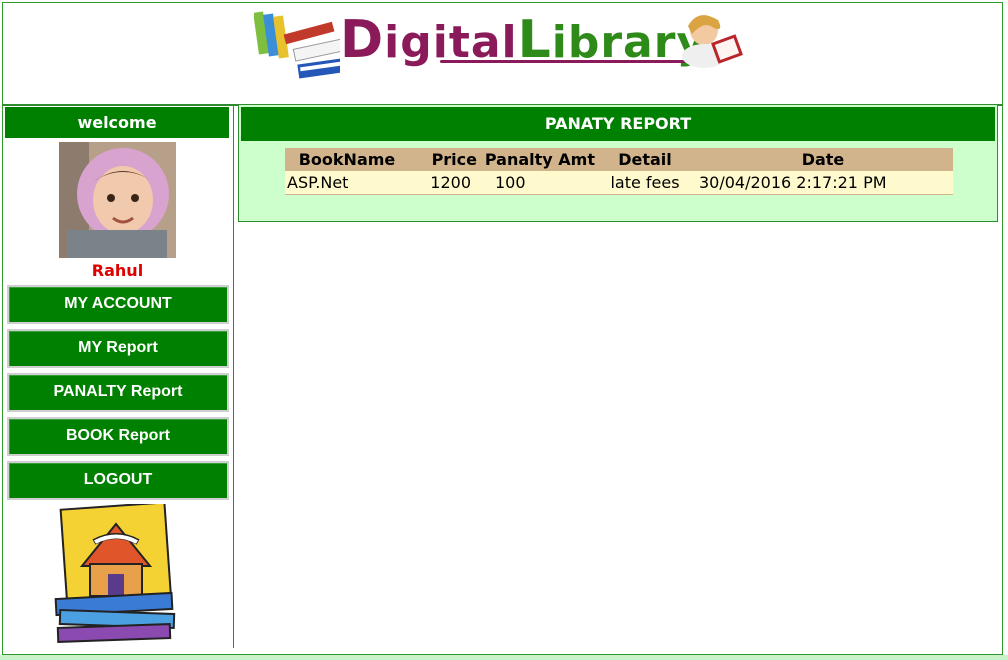  I want to click on table-header-row: BookName Price Panalty Amt Detail Date, so click(619, 159).